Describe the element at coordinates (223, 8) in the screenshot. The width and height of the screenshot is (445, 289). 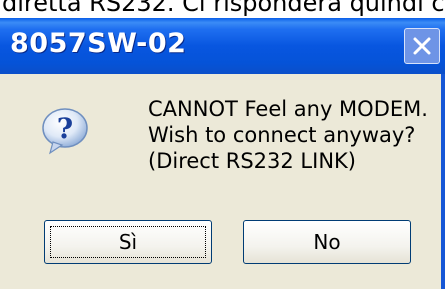
I see `background-text: diretta RS232. Ci risponderà quindi c` at that location.